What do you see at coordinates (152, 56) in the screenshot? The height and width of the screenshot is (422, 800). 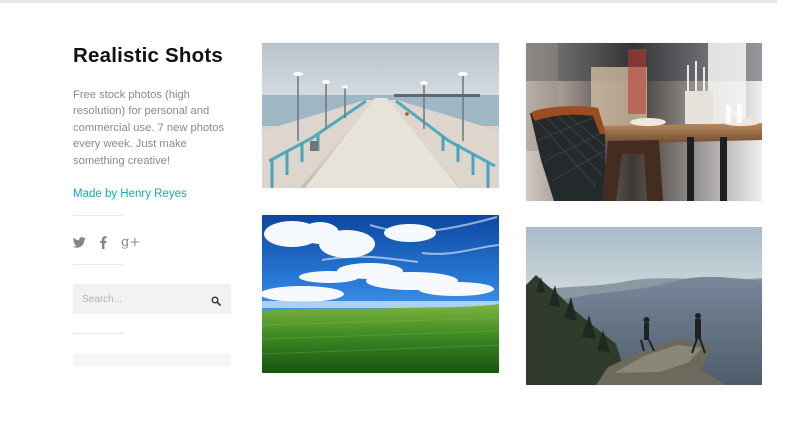 I see `site-title: Realistic Shots` at bounding box center [152, 56].